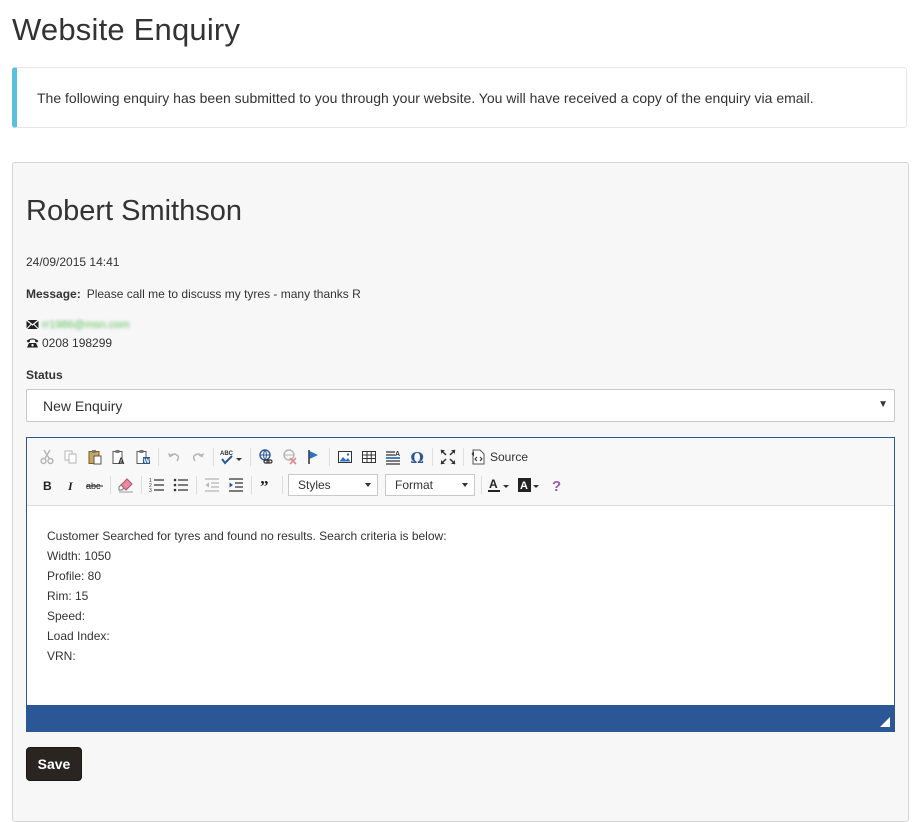  Describe the element at coordinates (68, 596) in the screenshot. I see `editor-line: Rim: 15` at that location.